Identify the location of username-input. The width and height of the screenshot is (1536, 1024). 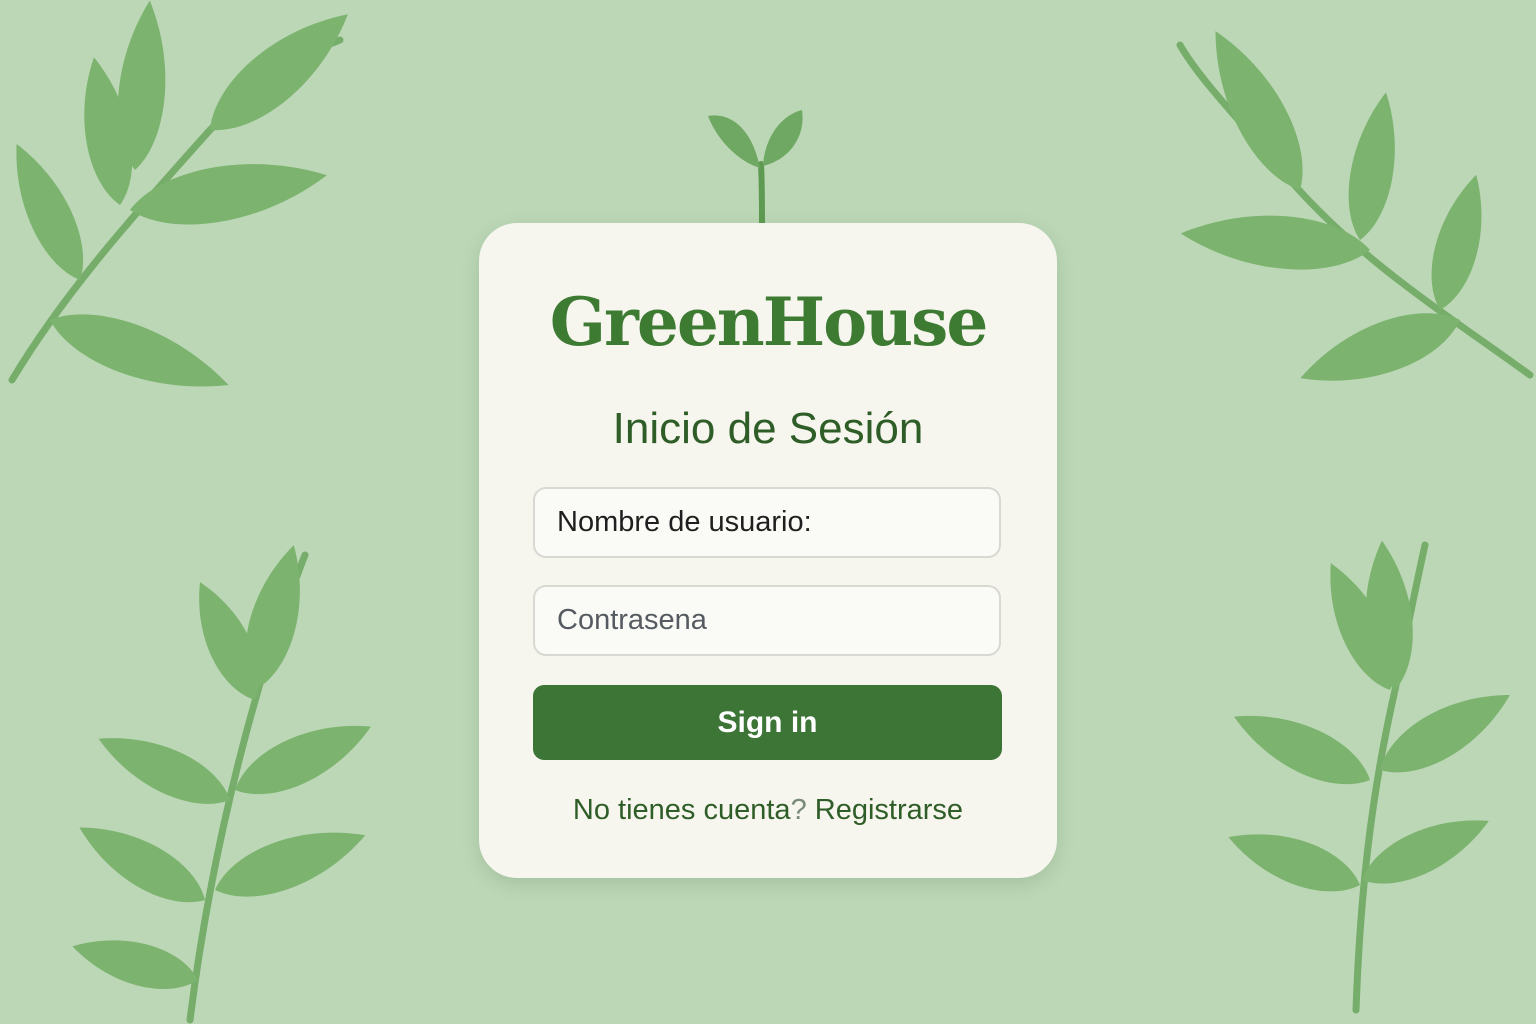
(767, 522).